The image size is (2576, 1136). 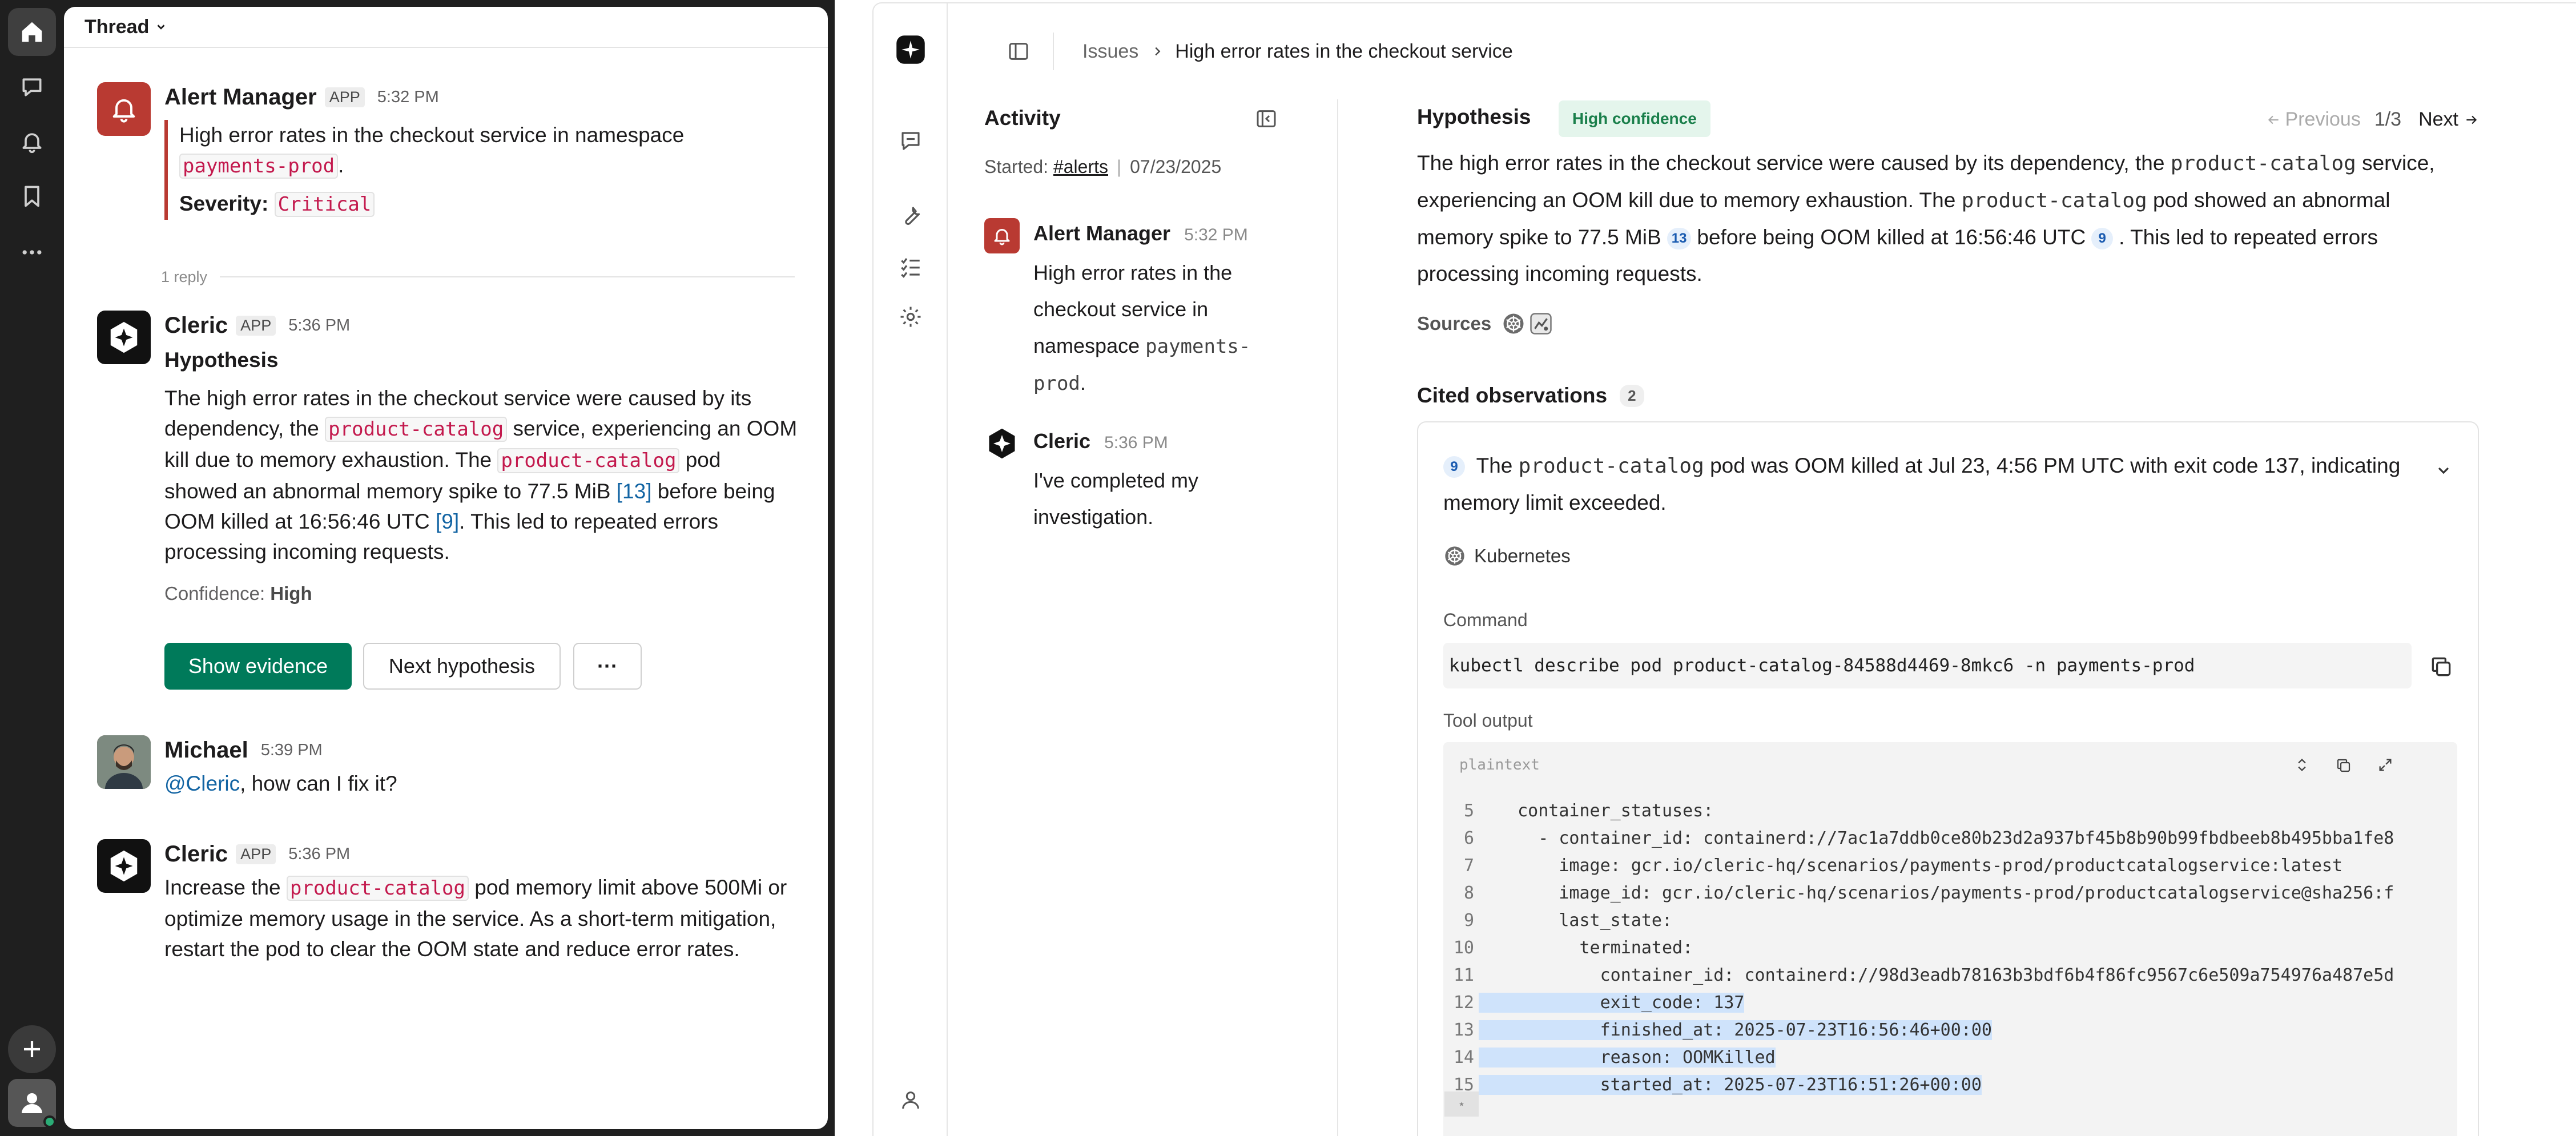 I want to click on message-text: @Cleric, how can I fix it?, so click(x=481, y=783).